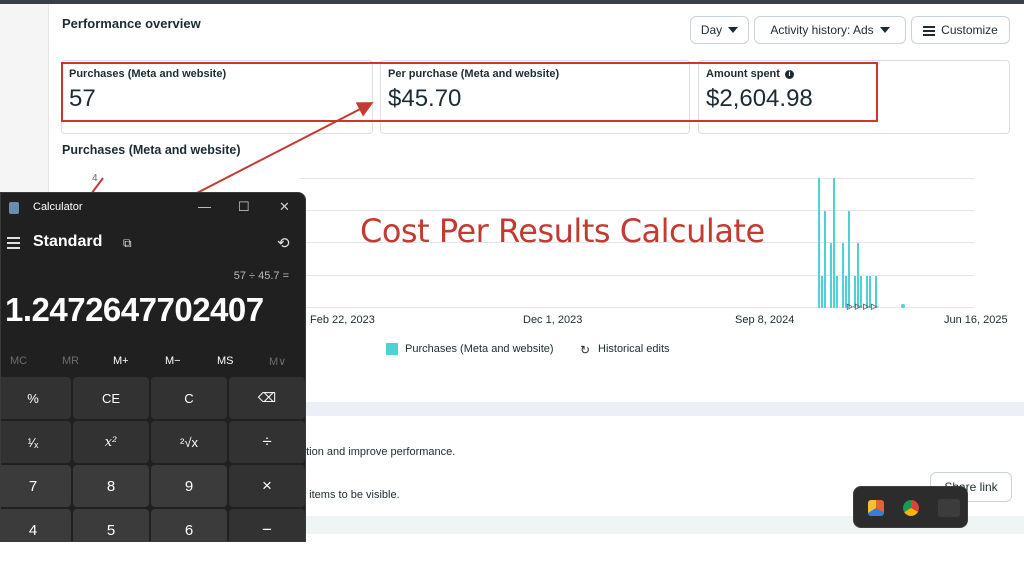 This screenshot has height=576, width=1024. Describe the element at coordinates (217, 97) in the screenshot. I see `metric-card-purchases: Purchases (Meta and website) 57` at that location.